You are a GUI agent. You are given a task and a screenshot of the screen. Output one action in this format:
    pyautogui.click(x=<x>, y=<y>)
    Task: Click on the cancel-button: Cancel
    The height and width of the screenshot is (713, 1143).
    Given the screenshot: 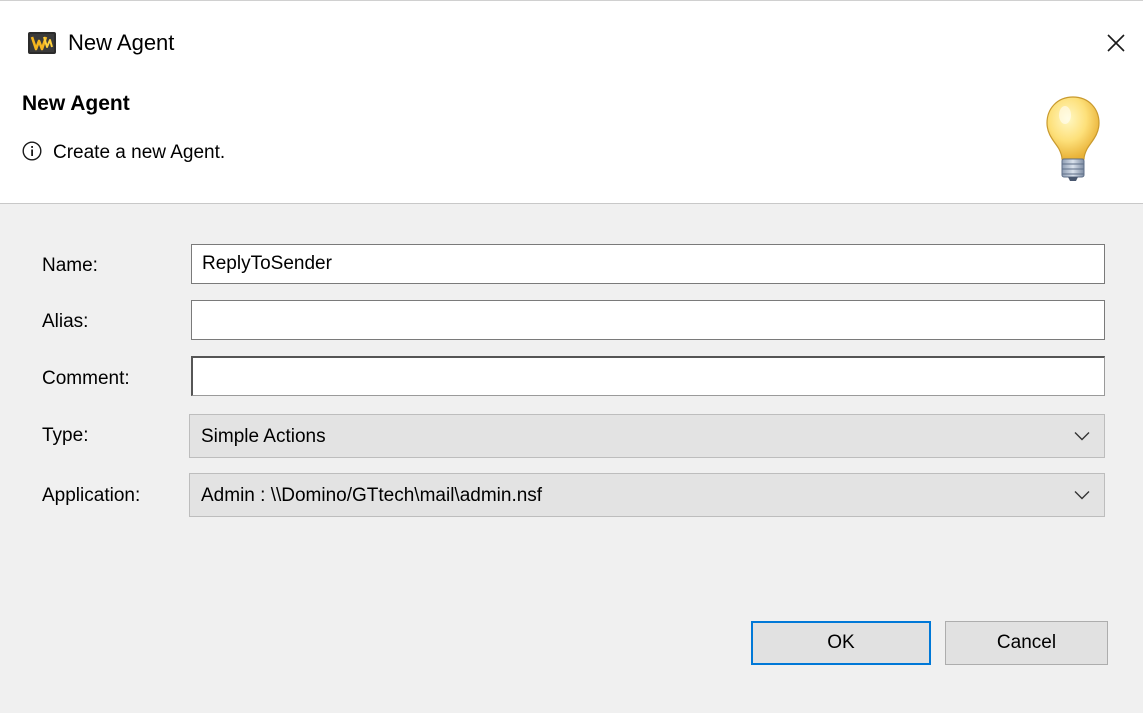 What is the action you would take?
    pyautogui.click(x=1026, y=643)
    